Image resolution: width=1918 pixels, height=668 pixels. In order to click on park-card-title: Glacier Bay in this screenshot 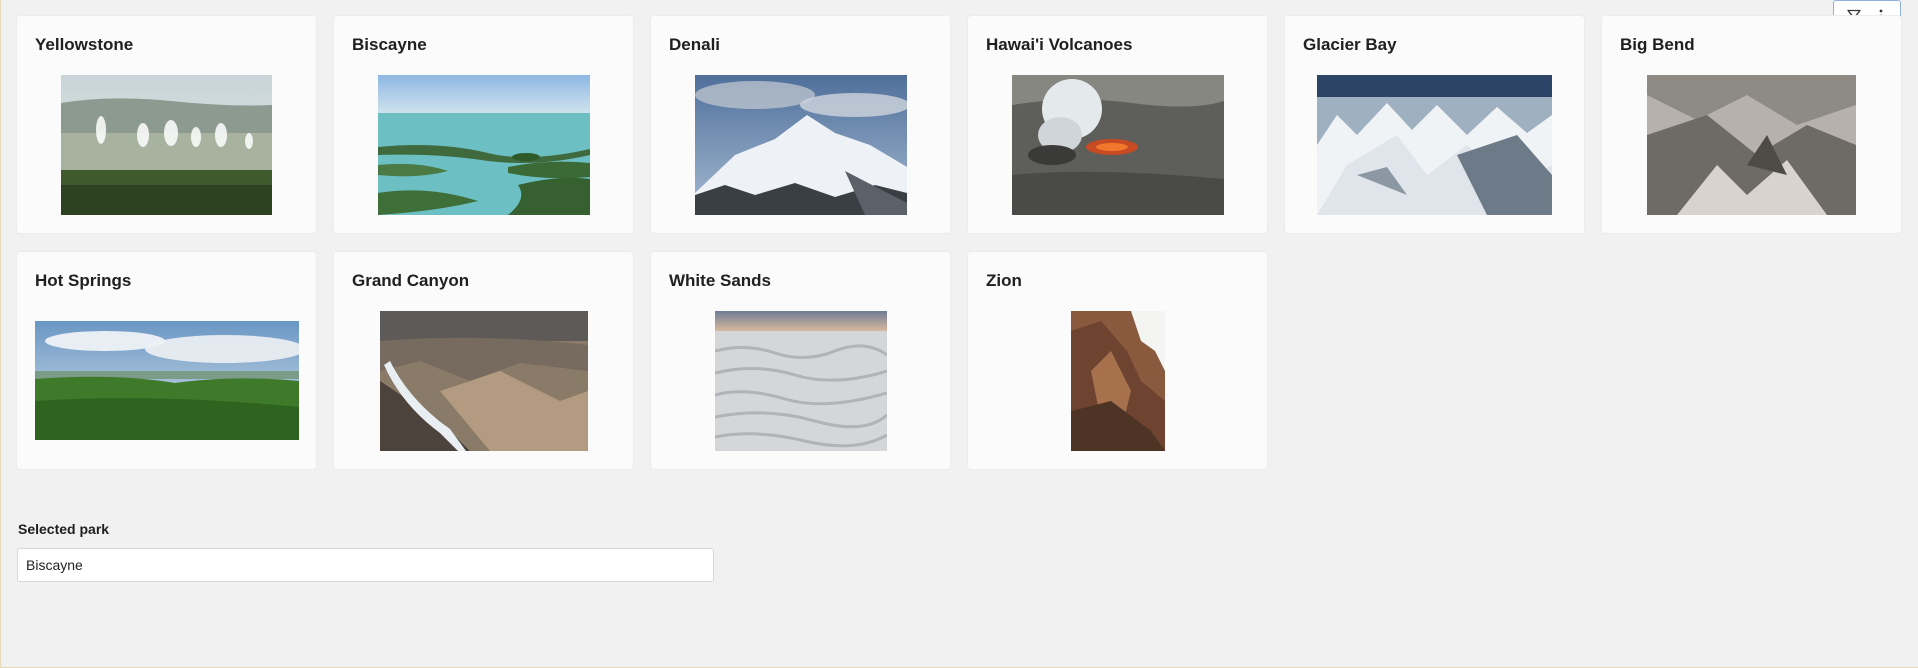, I will do `click(1350, 44)`.